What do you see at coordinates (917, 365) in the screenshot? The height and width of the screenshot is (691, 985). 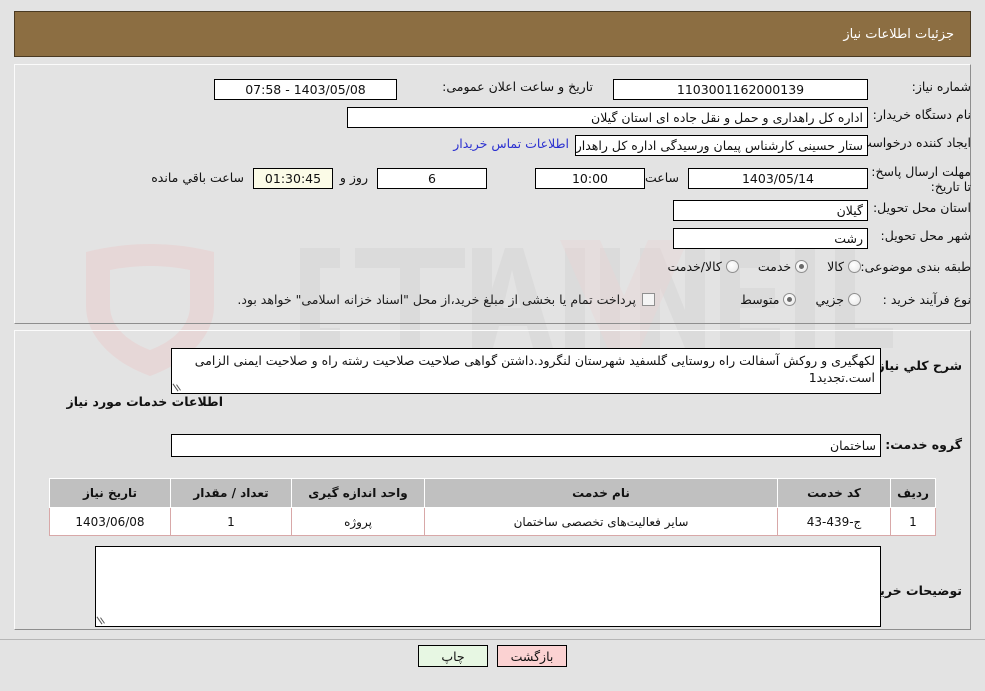 I see `description-label: شرح کلي نیاز:` at bounding box center [917, 365].